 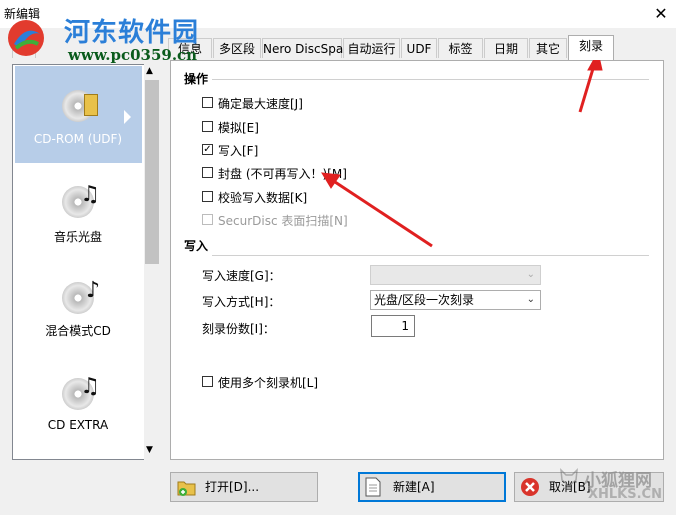 What do you see at coordinates (81, 296) in the screenshot?
I see `mixed-cd-icon: ♪` at bounding box center [81, 296].